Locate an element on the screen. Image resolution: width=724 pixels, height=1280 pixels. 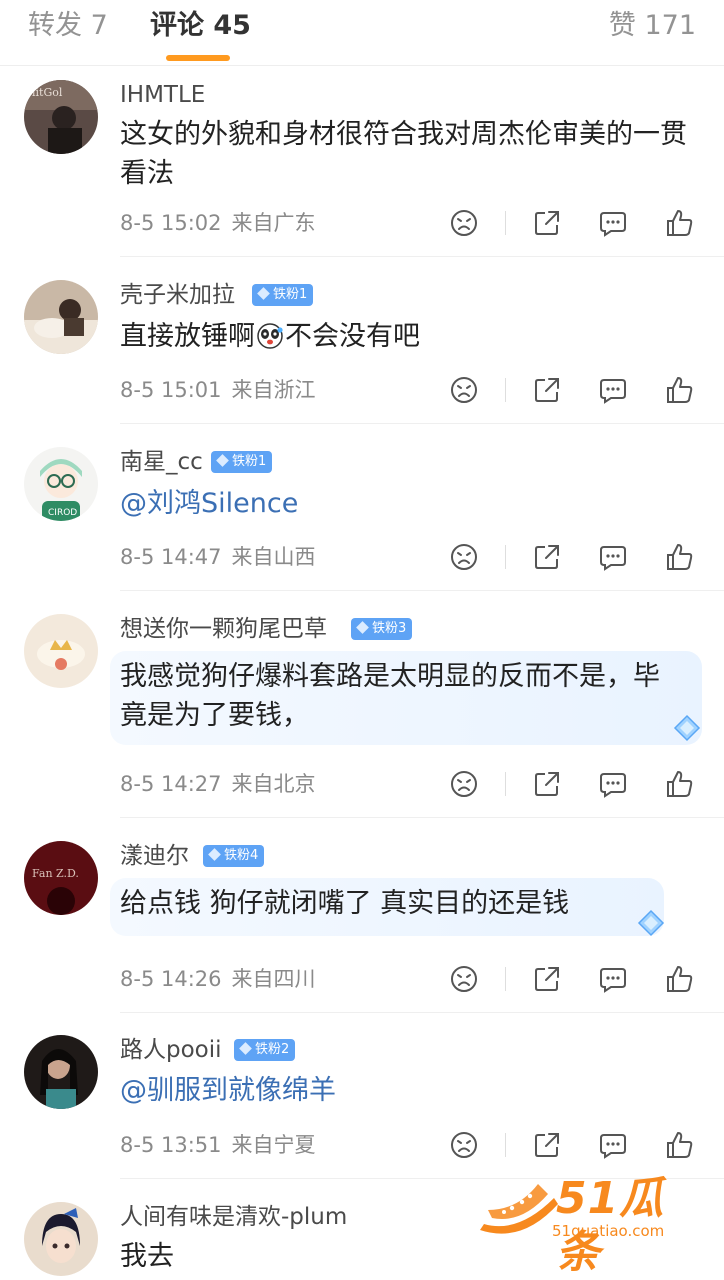
comment-time: 8-5 14:47 is located at coordinates (171, 557).